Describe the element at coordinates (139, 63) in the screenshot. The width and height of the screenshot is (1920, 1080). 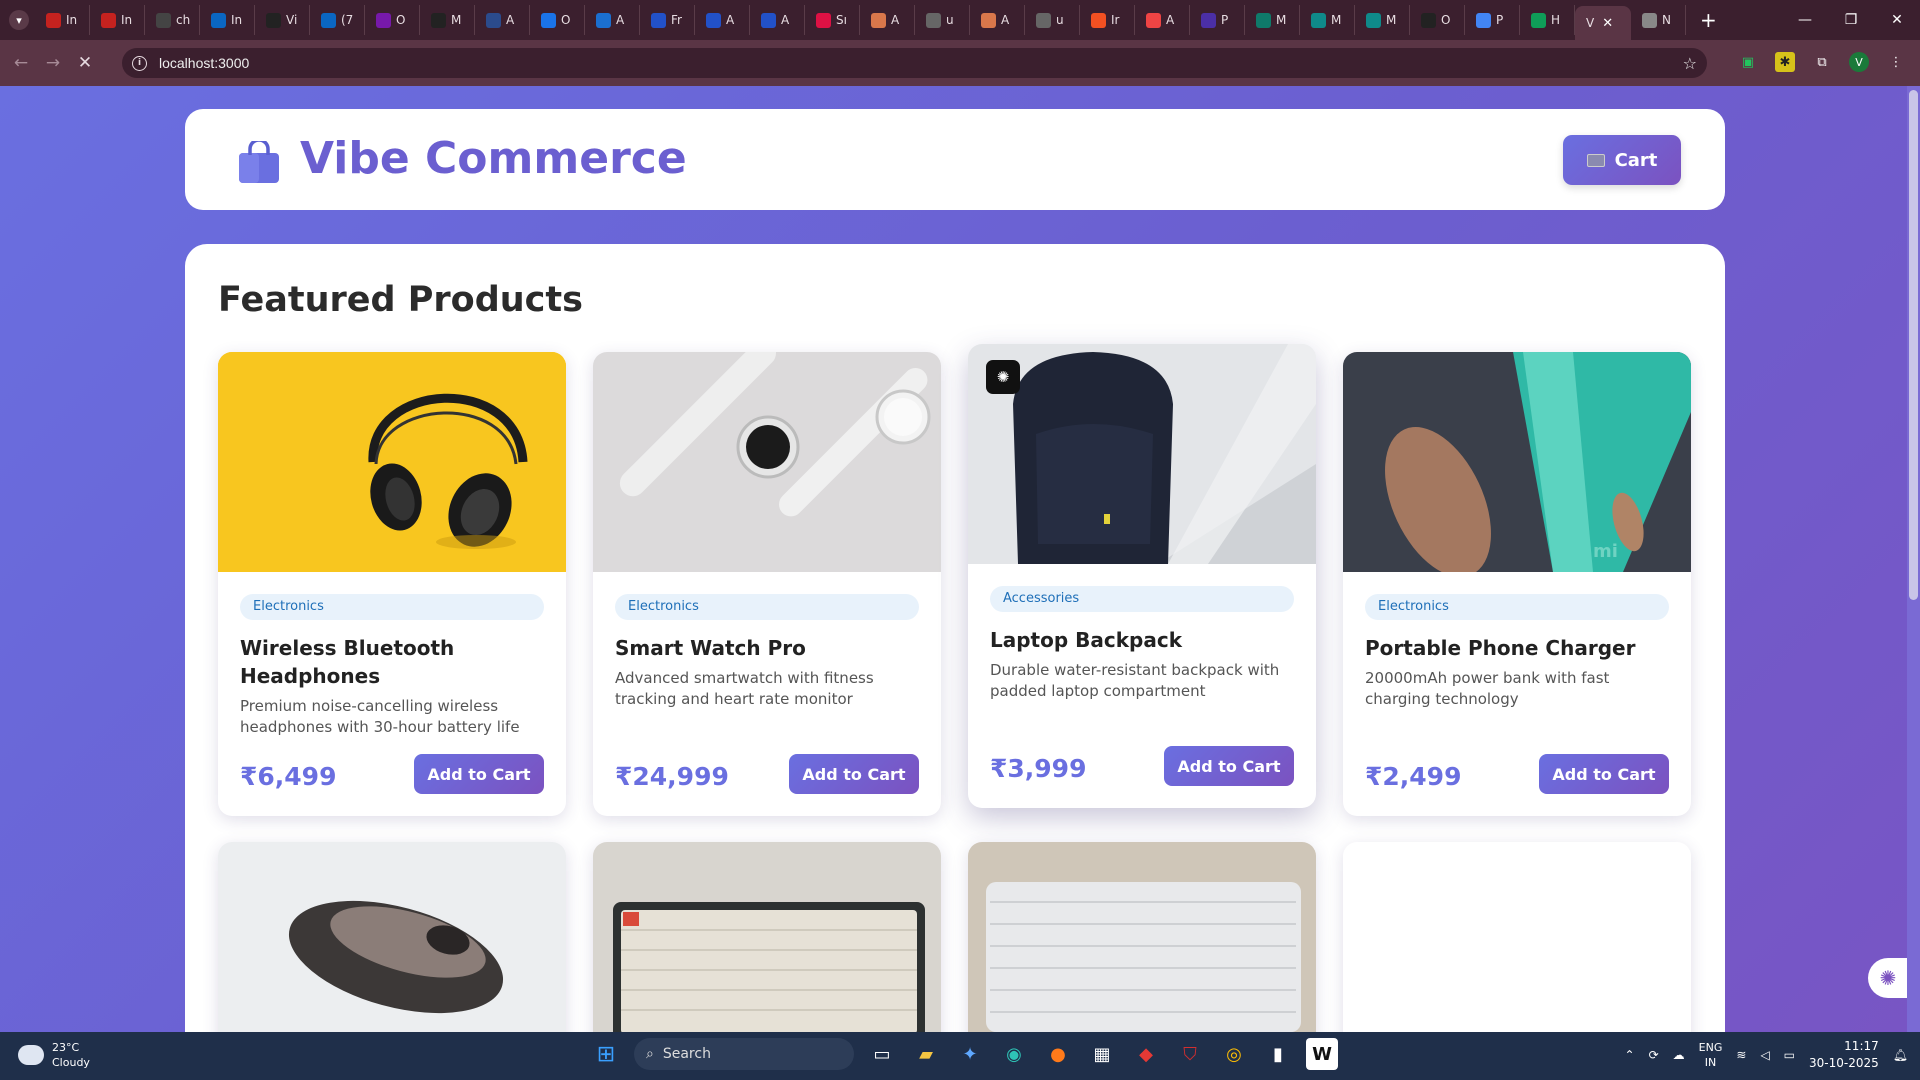
I see `site-info-icon: i` at that location.